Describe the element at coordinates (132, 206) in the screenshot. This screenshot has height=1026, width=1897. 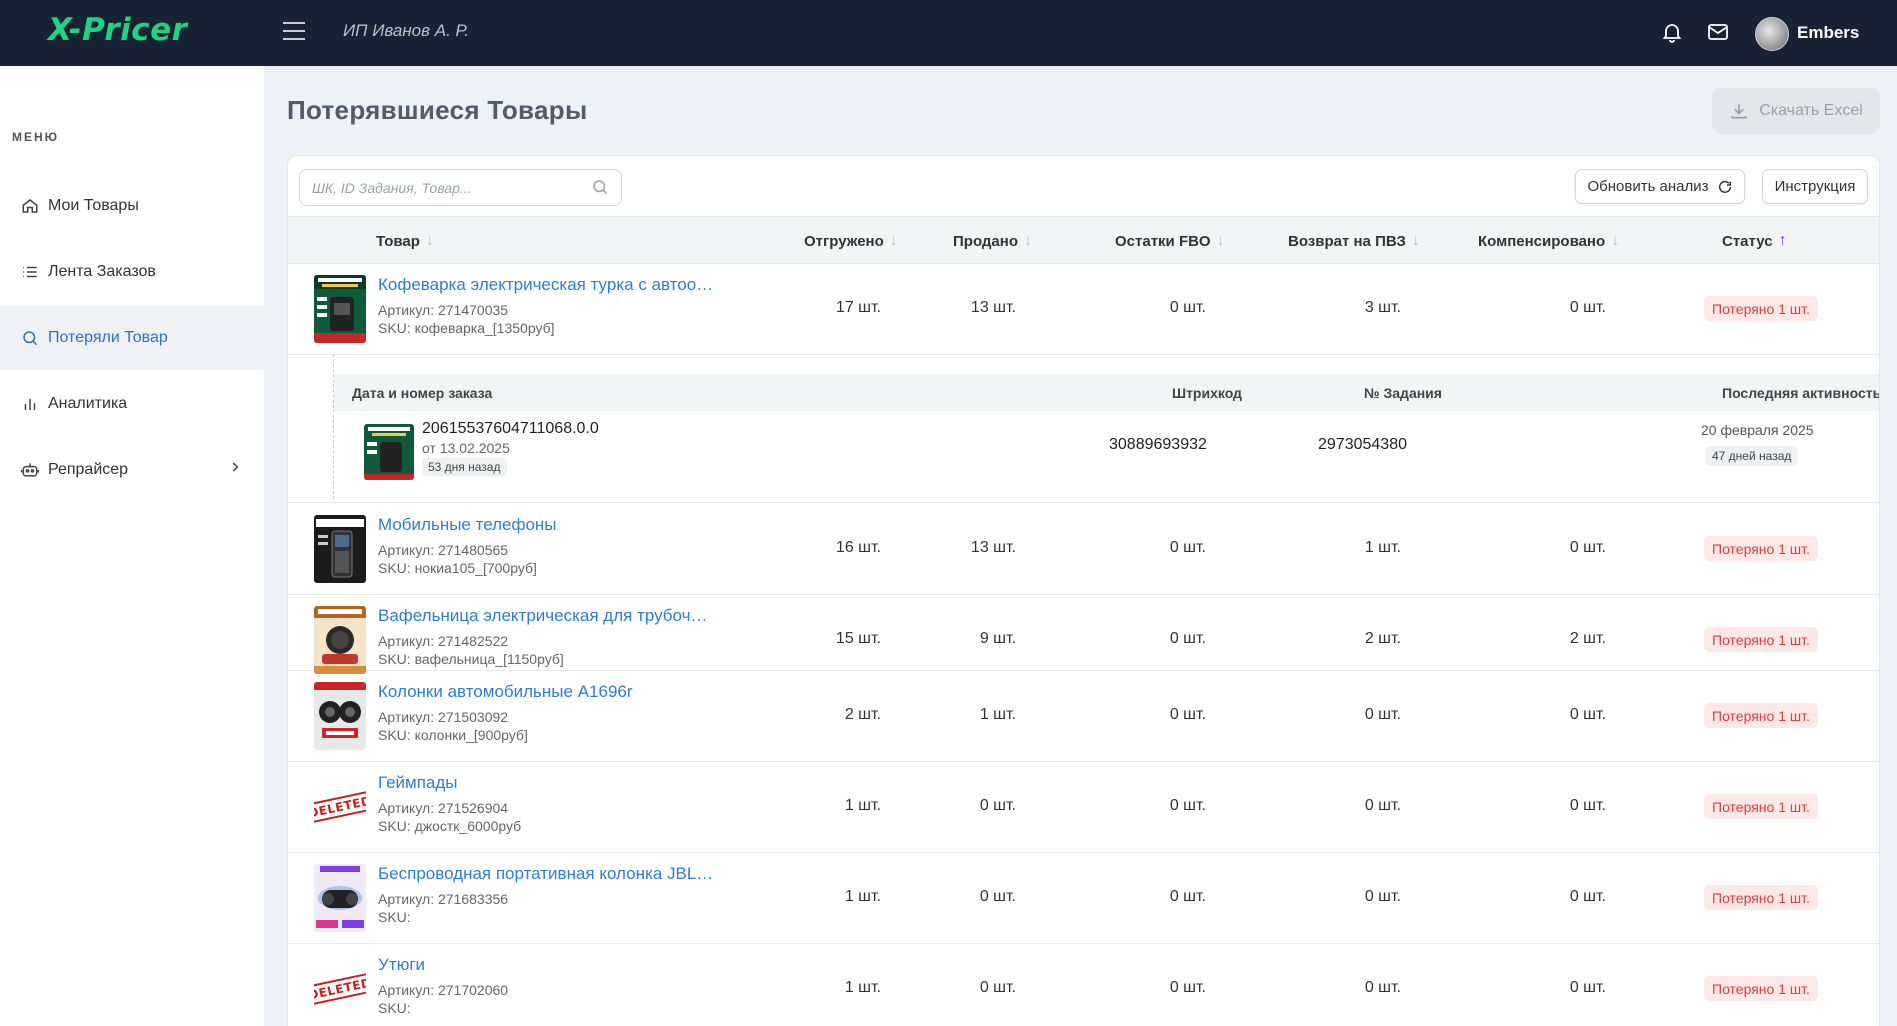
I see `sidebar-item-my-products: Мои Товары` at that location.